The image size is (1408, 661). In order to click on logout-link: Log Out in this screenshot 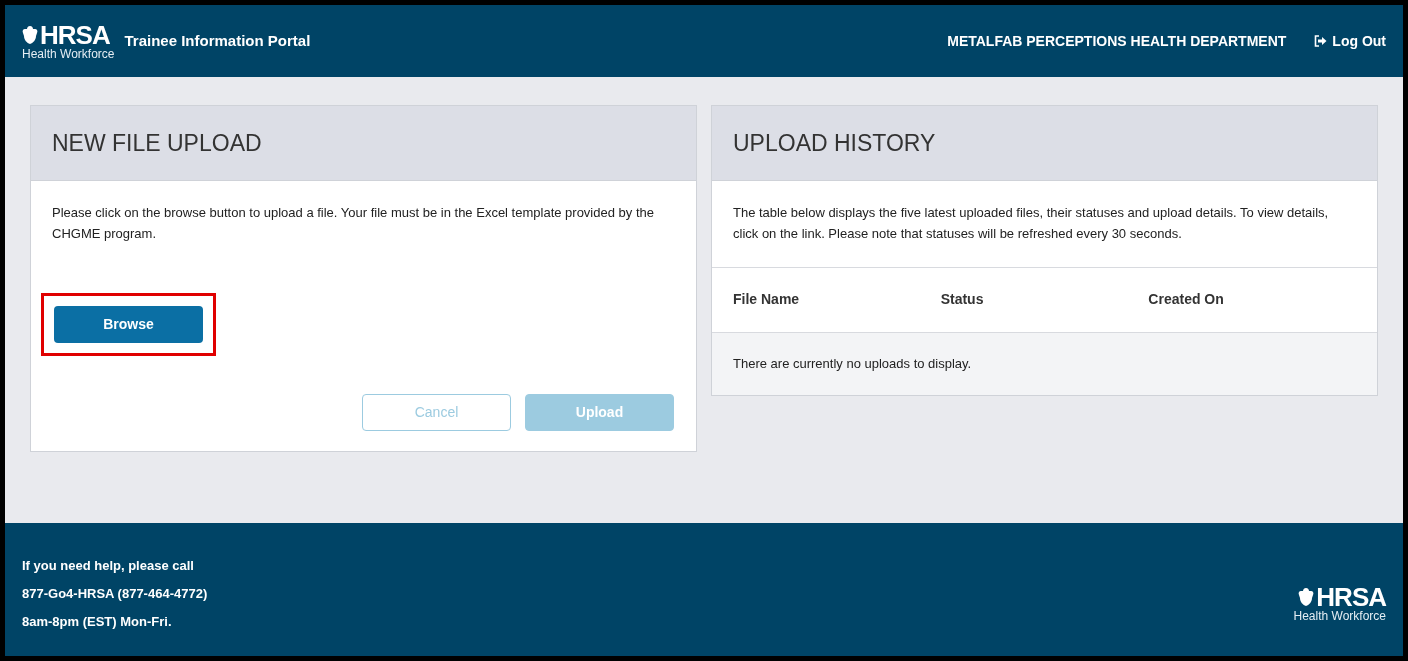, I will do `click(1350, 41)`.